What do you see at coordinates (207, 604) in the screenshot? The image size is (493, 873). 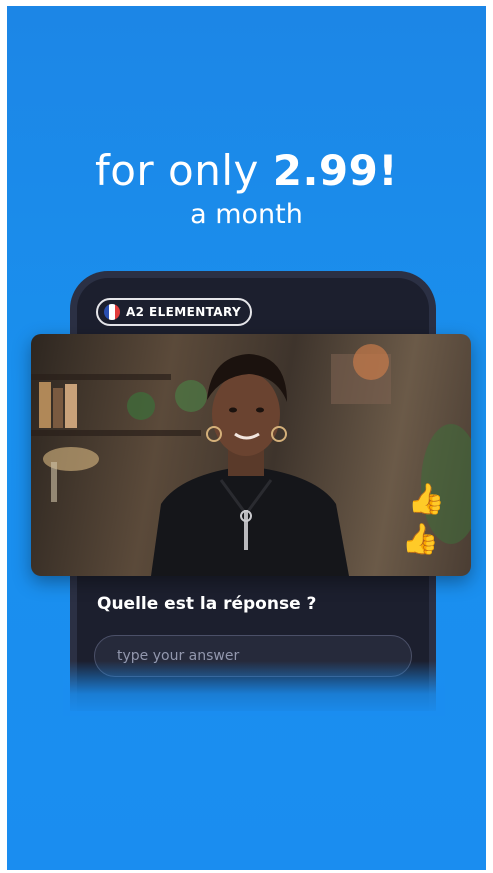 I see `question-text: Quelle est la réponse ?` at bounding box center [207, 604].